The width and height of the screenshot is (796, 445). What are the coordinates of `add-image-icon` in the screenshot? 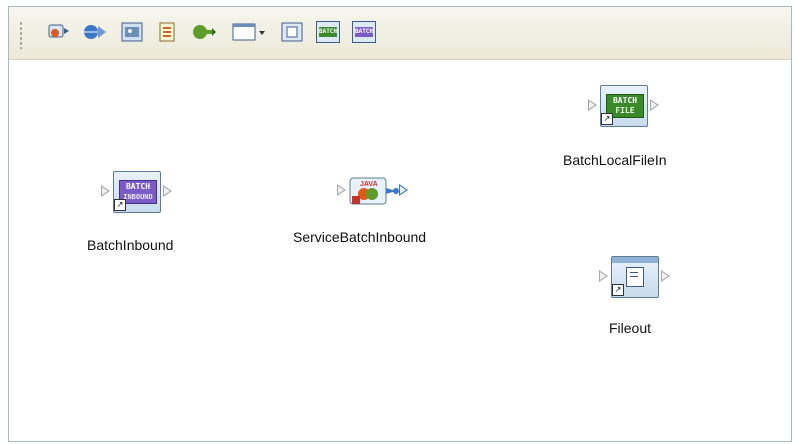 It's located at (132, 32).